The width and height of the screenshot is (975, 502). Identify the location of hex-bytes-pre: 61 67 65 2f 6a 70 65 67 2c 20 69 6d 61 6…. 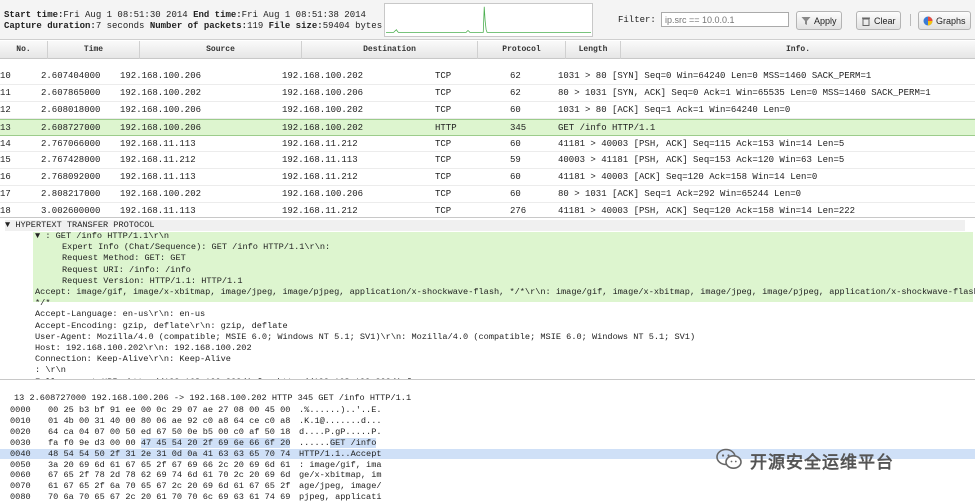
(169, 486).